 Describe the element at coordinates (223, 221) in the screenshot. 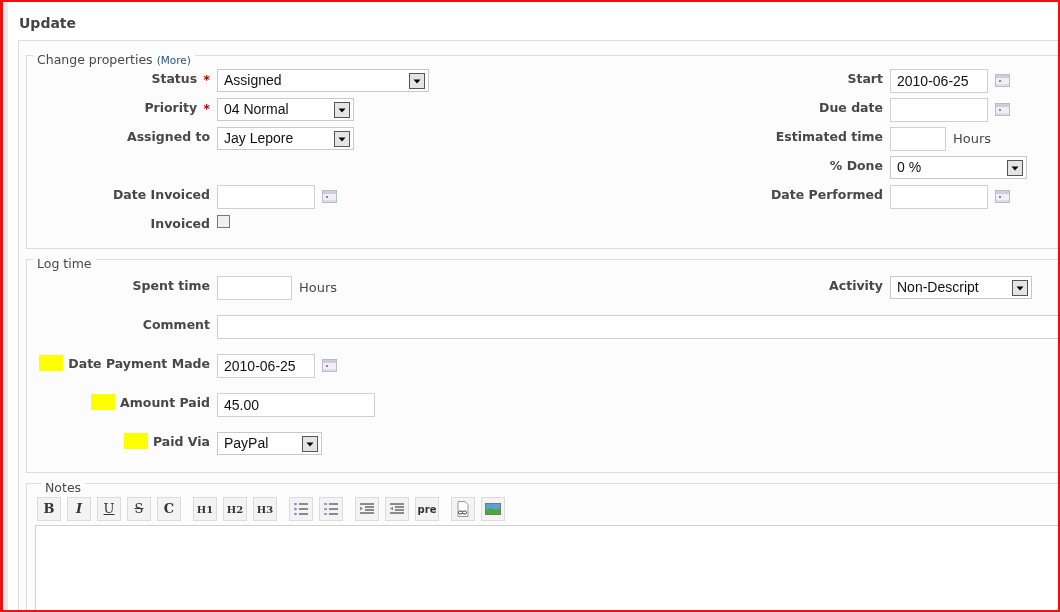

I see `checkbox` at that location.